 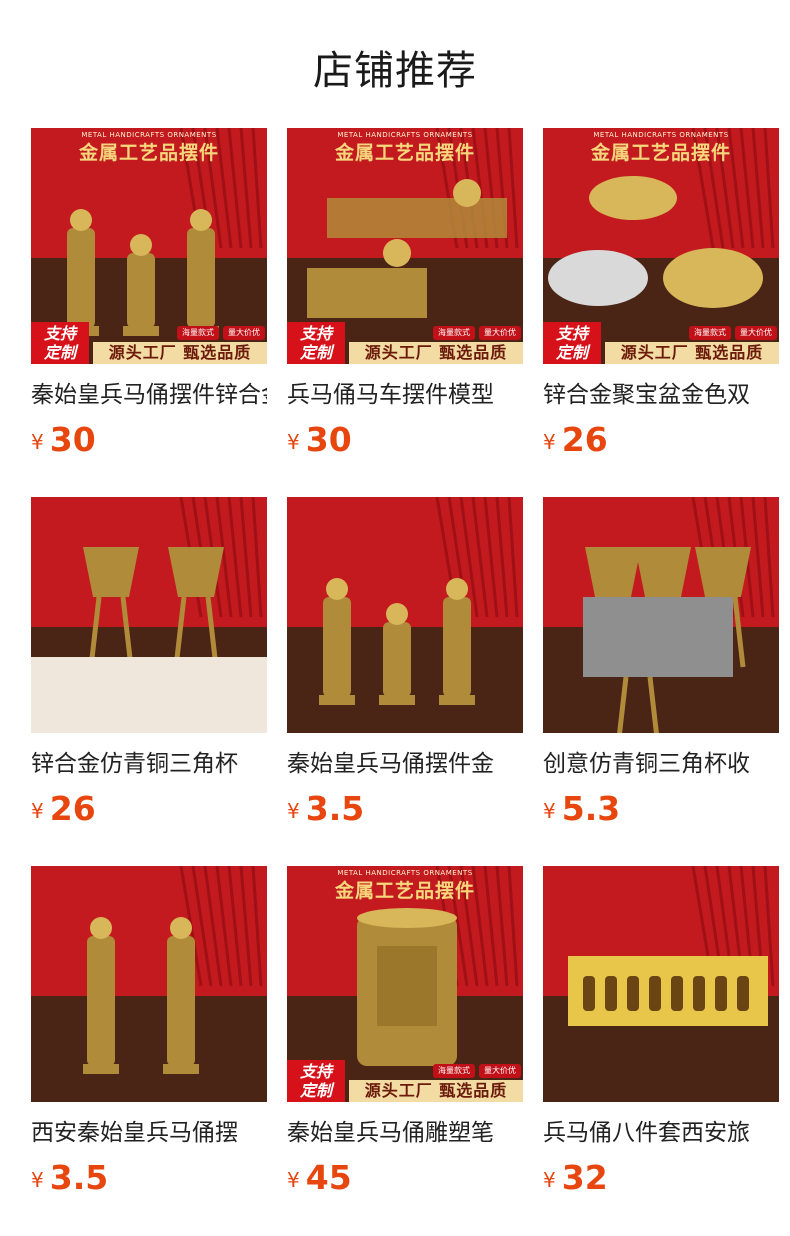 I want to click on product-price: ¥5.3, so click(x=661, y=812).